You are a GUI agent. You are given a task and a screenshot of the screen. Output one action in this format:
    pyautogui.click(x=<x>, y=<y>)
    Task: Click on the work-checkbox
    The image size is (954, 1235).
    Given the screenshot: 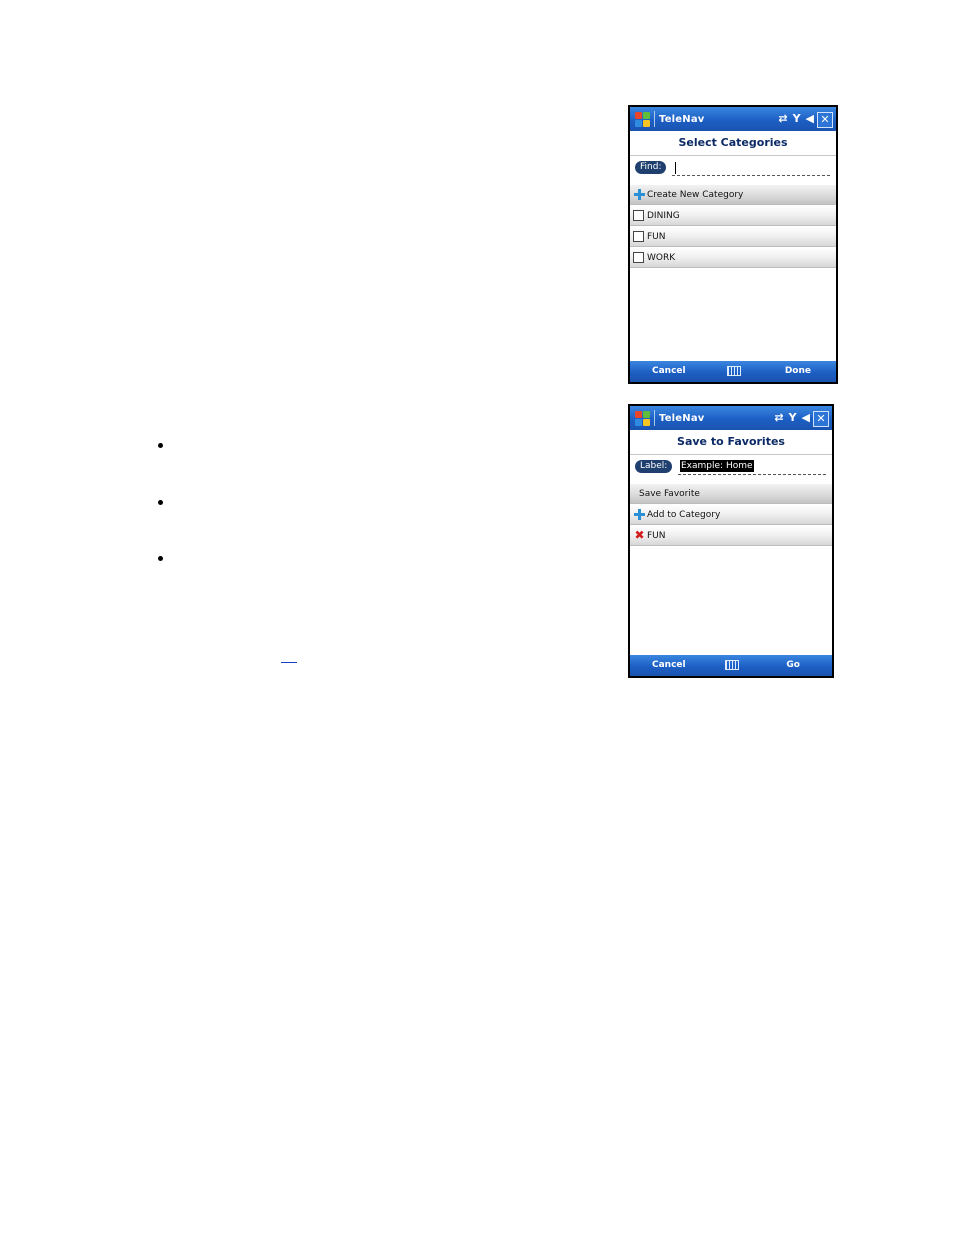 What is the action you would take?
    pyautogui.click(x=638, y=257)
    